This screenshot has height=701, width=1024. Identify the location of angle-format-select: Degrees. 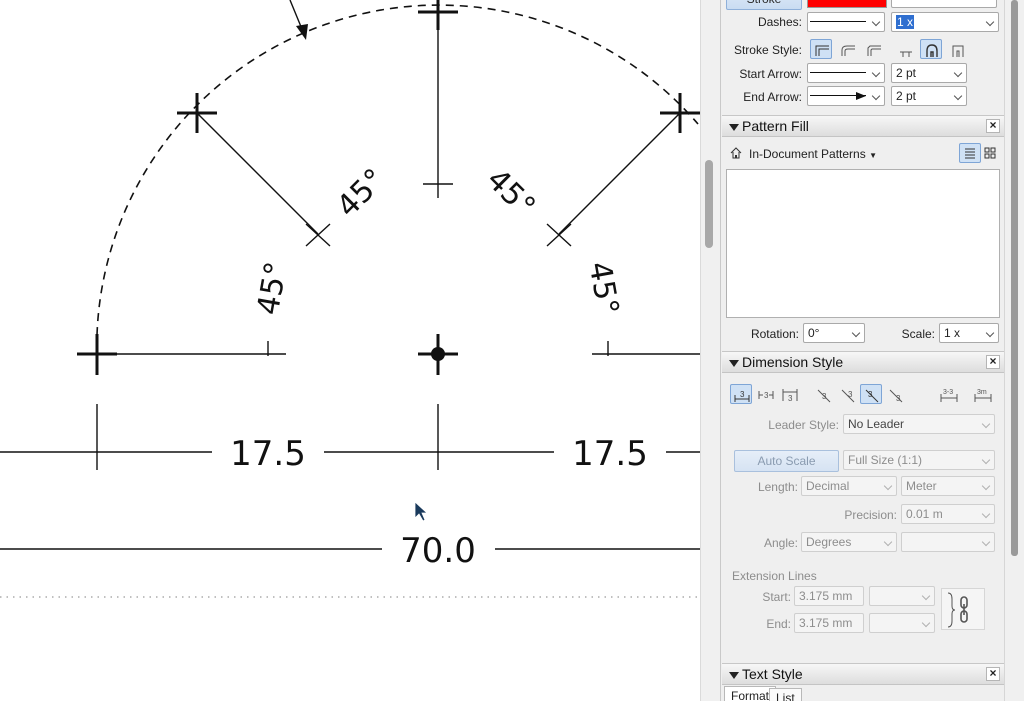
(849, 542).